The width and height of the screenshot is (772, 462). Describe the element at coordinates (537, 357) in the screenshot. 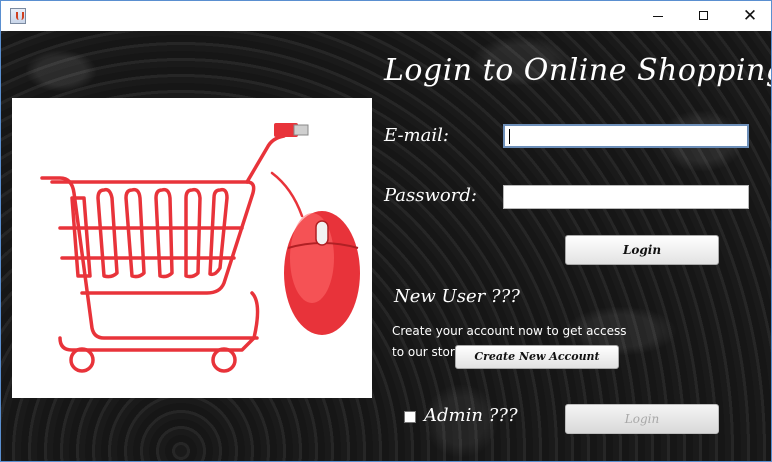

I see `create-account-button: Create New Account` at that location.